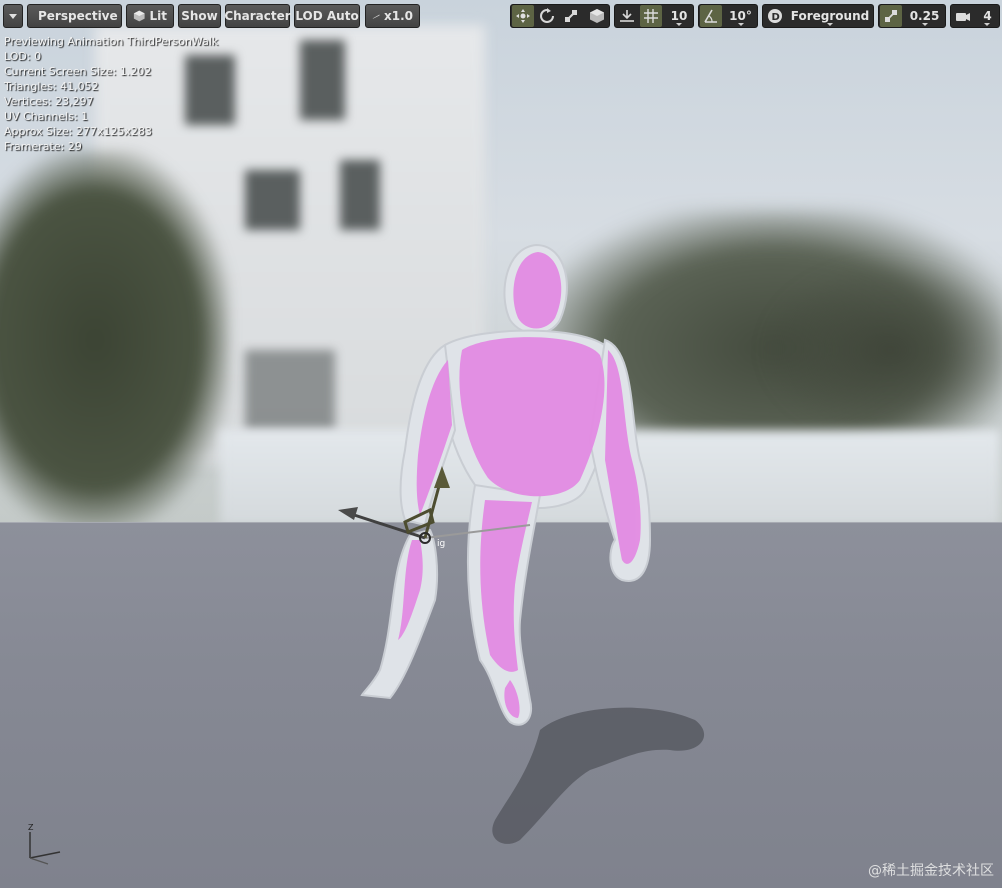 The image size is (1002, 888). I want to click on view-layer-toggle: D, so click(775, 16).